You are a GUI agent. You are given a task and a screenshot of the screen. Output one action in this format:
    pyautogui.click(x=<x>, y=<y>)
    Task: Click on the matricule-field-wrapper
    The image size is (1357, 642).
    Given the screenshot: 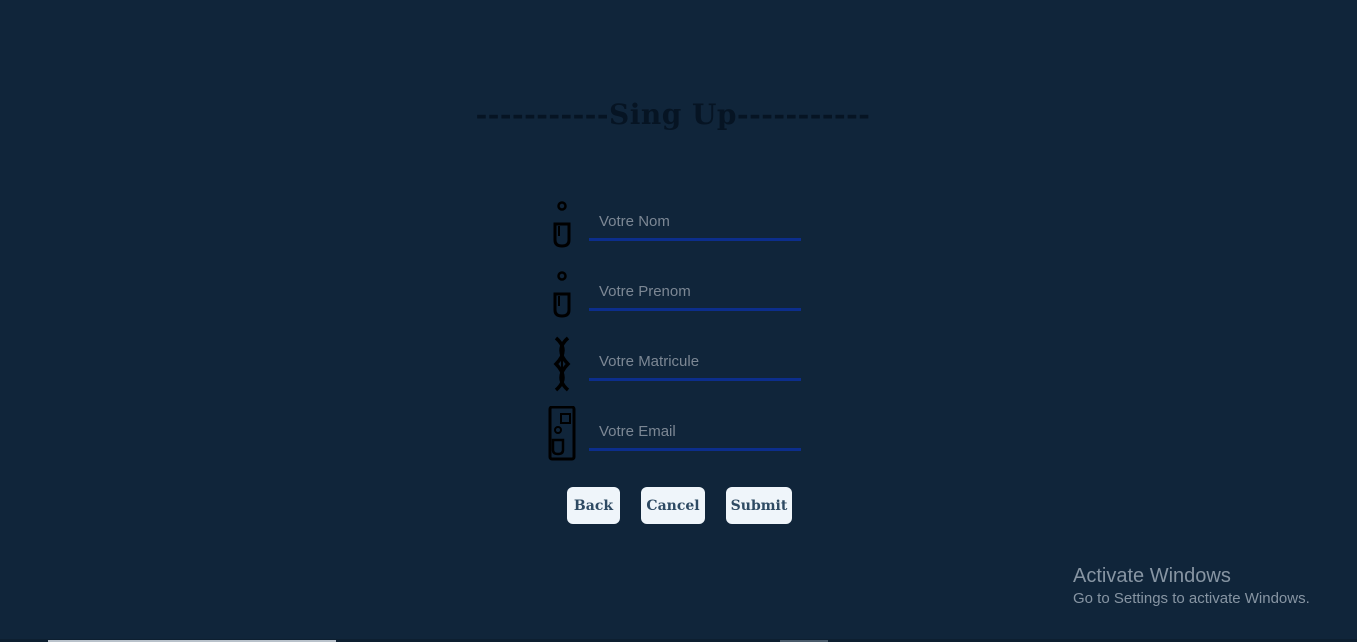 What is the action you would take?
    pyautogui.click(x=695, y=362)
    